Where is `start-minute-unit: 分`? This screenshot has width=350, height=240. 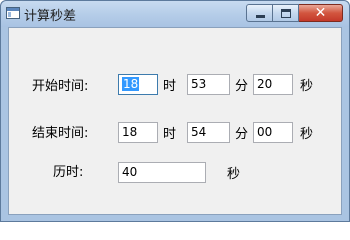 start-minute-unit: 分 is located at coordinates (242, 86).